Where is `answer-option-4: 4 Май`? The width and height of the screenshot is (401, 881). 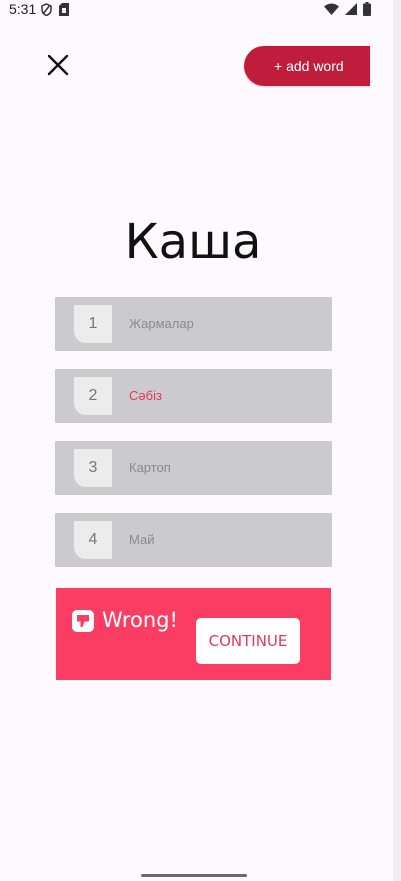 answer-option-4: 4 Май is located at coordinates (193, 540).